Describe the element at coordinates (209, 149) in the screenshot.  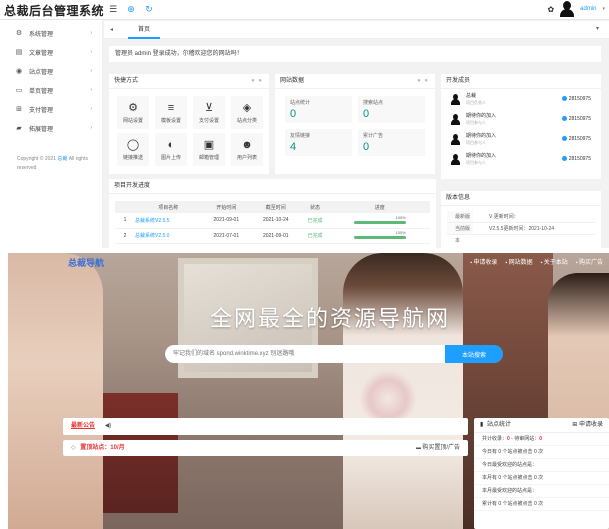
I see `quick-mail-manage: ▣ 邮箱管理` at that location.